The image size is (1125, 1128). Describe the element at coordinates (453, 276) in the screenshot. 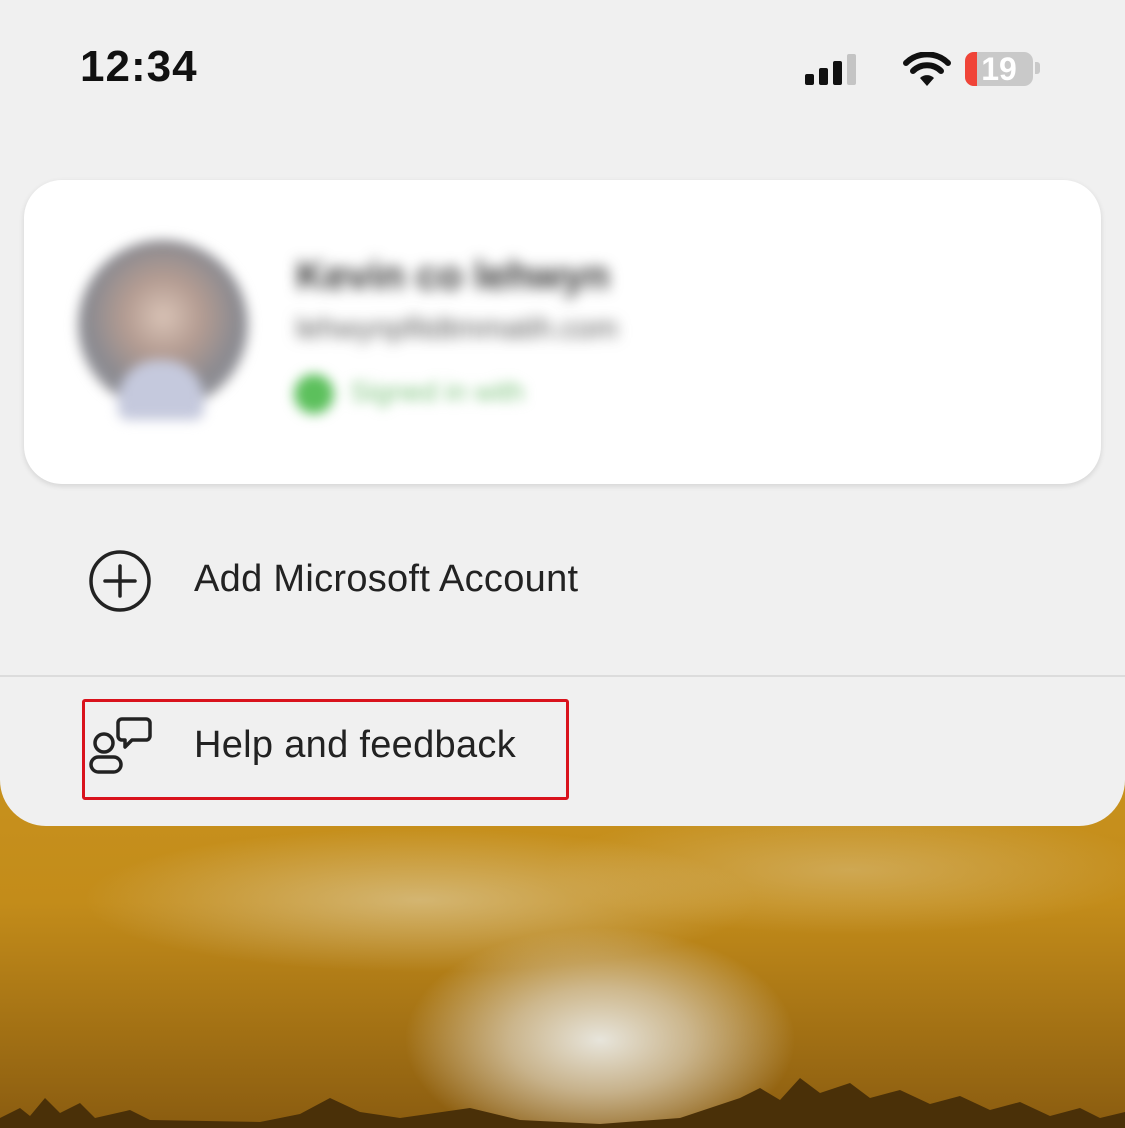

I see `account-name: Kevin co lehwyn` at that location.